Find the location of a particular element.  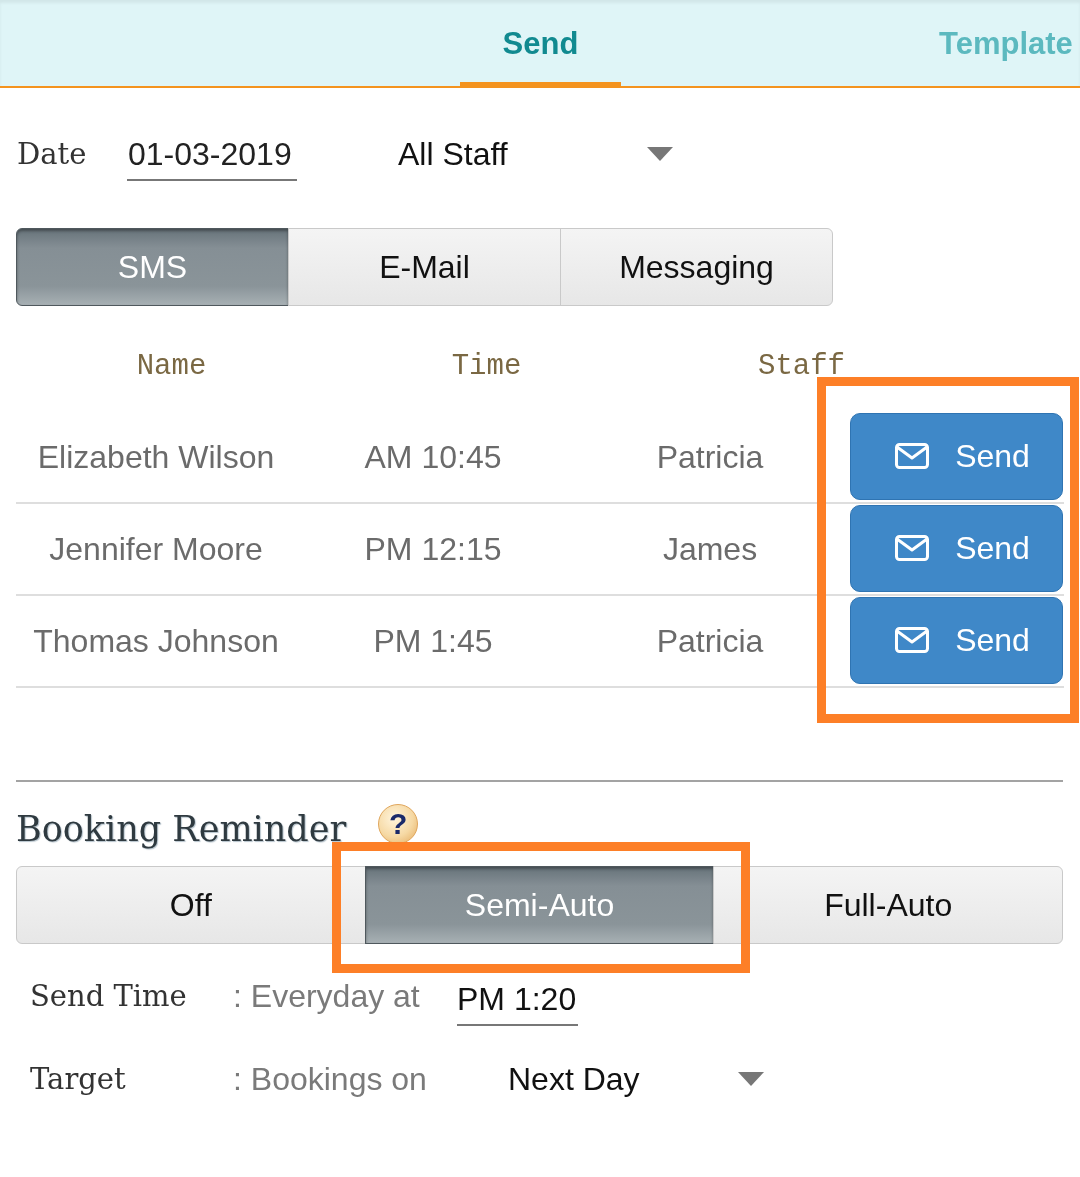

date-label: Date is located at coordinates (52, 154).